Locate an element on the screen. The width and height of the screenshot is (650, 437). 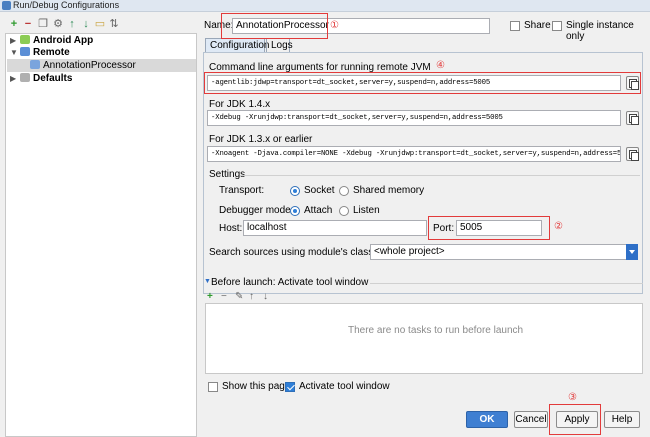
title-bar: Run/Debug Configurations is located at coordinates (325, 6).